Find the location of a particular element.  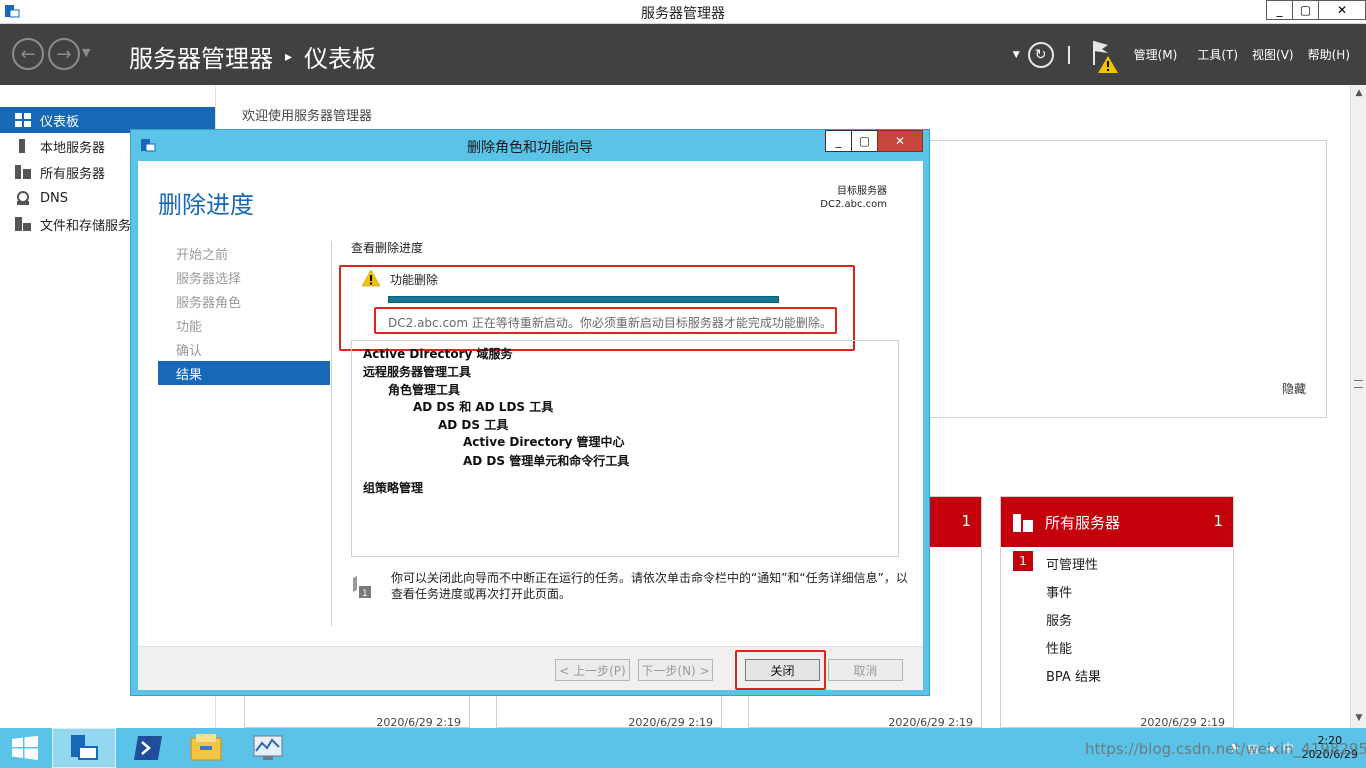

back-button: ← is located at coordinates (28, 54).